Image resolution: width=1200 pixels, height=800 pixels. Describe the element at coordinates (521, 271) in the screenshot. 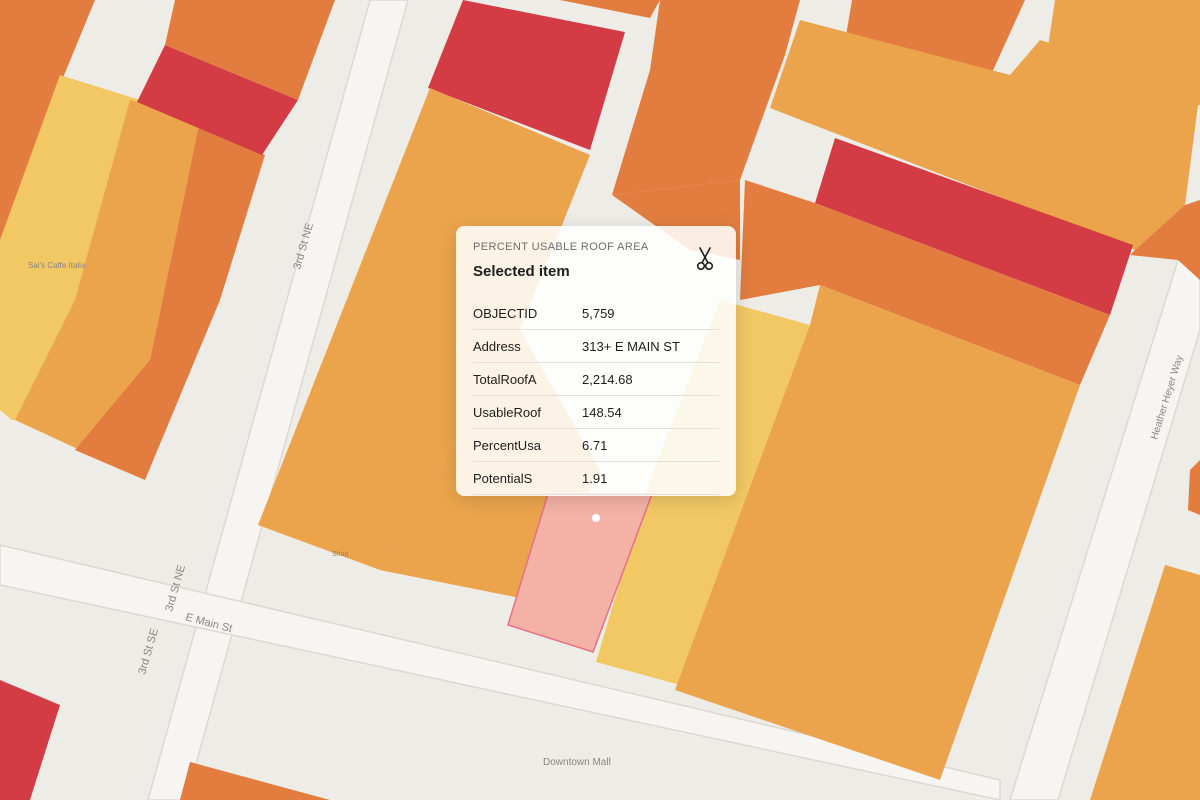

I see `selected-item-title: Selected item` at that location.